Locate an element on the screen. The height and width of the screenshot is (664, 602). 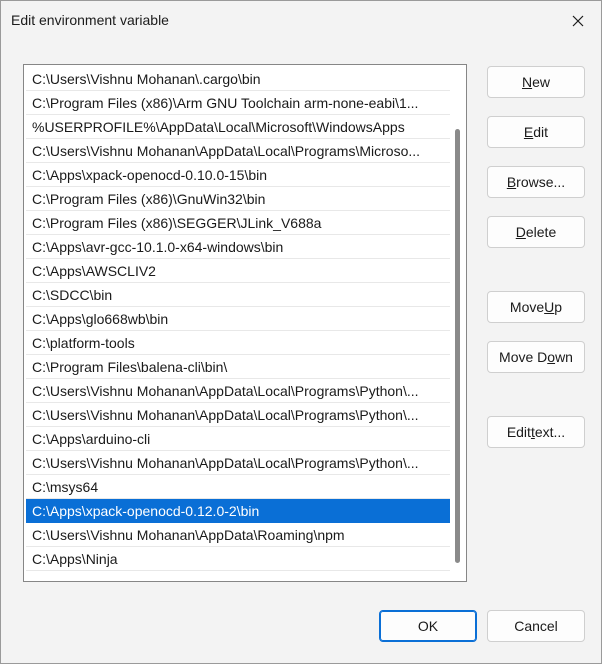
new-button: New is located at coordinates (536, 82).